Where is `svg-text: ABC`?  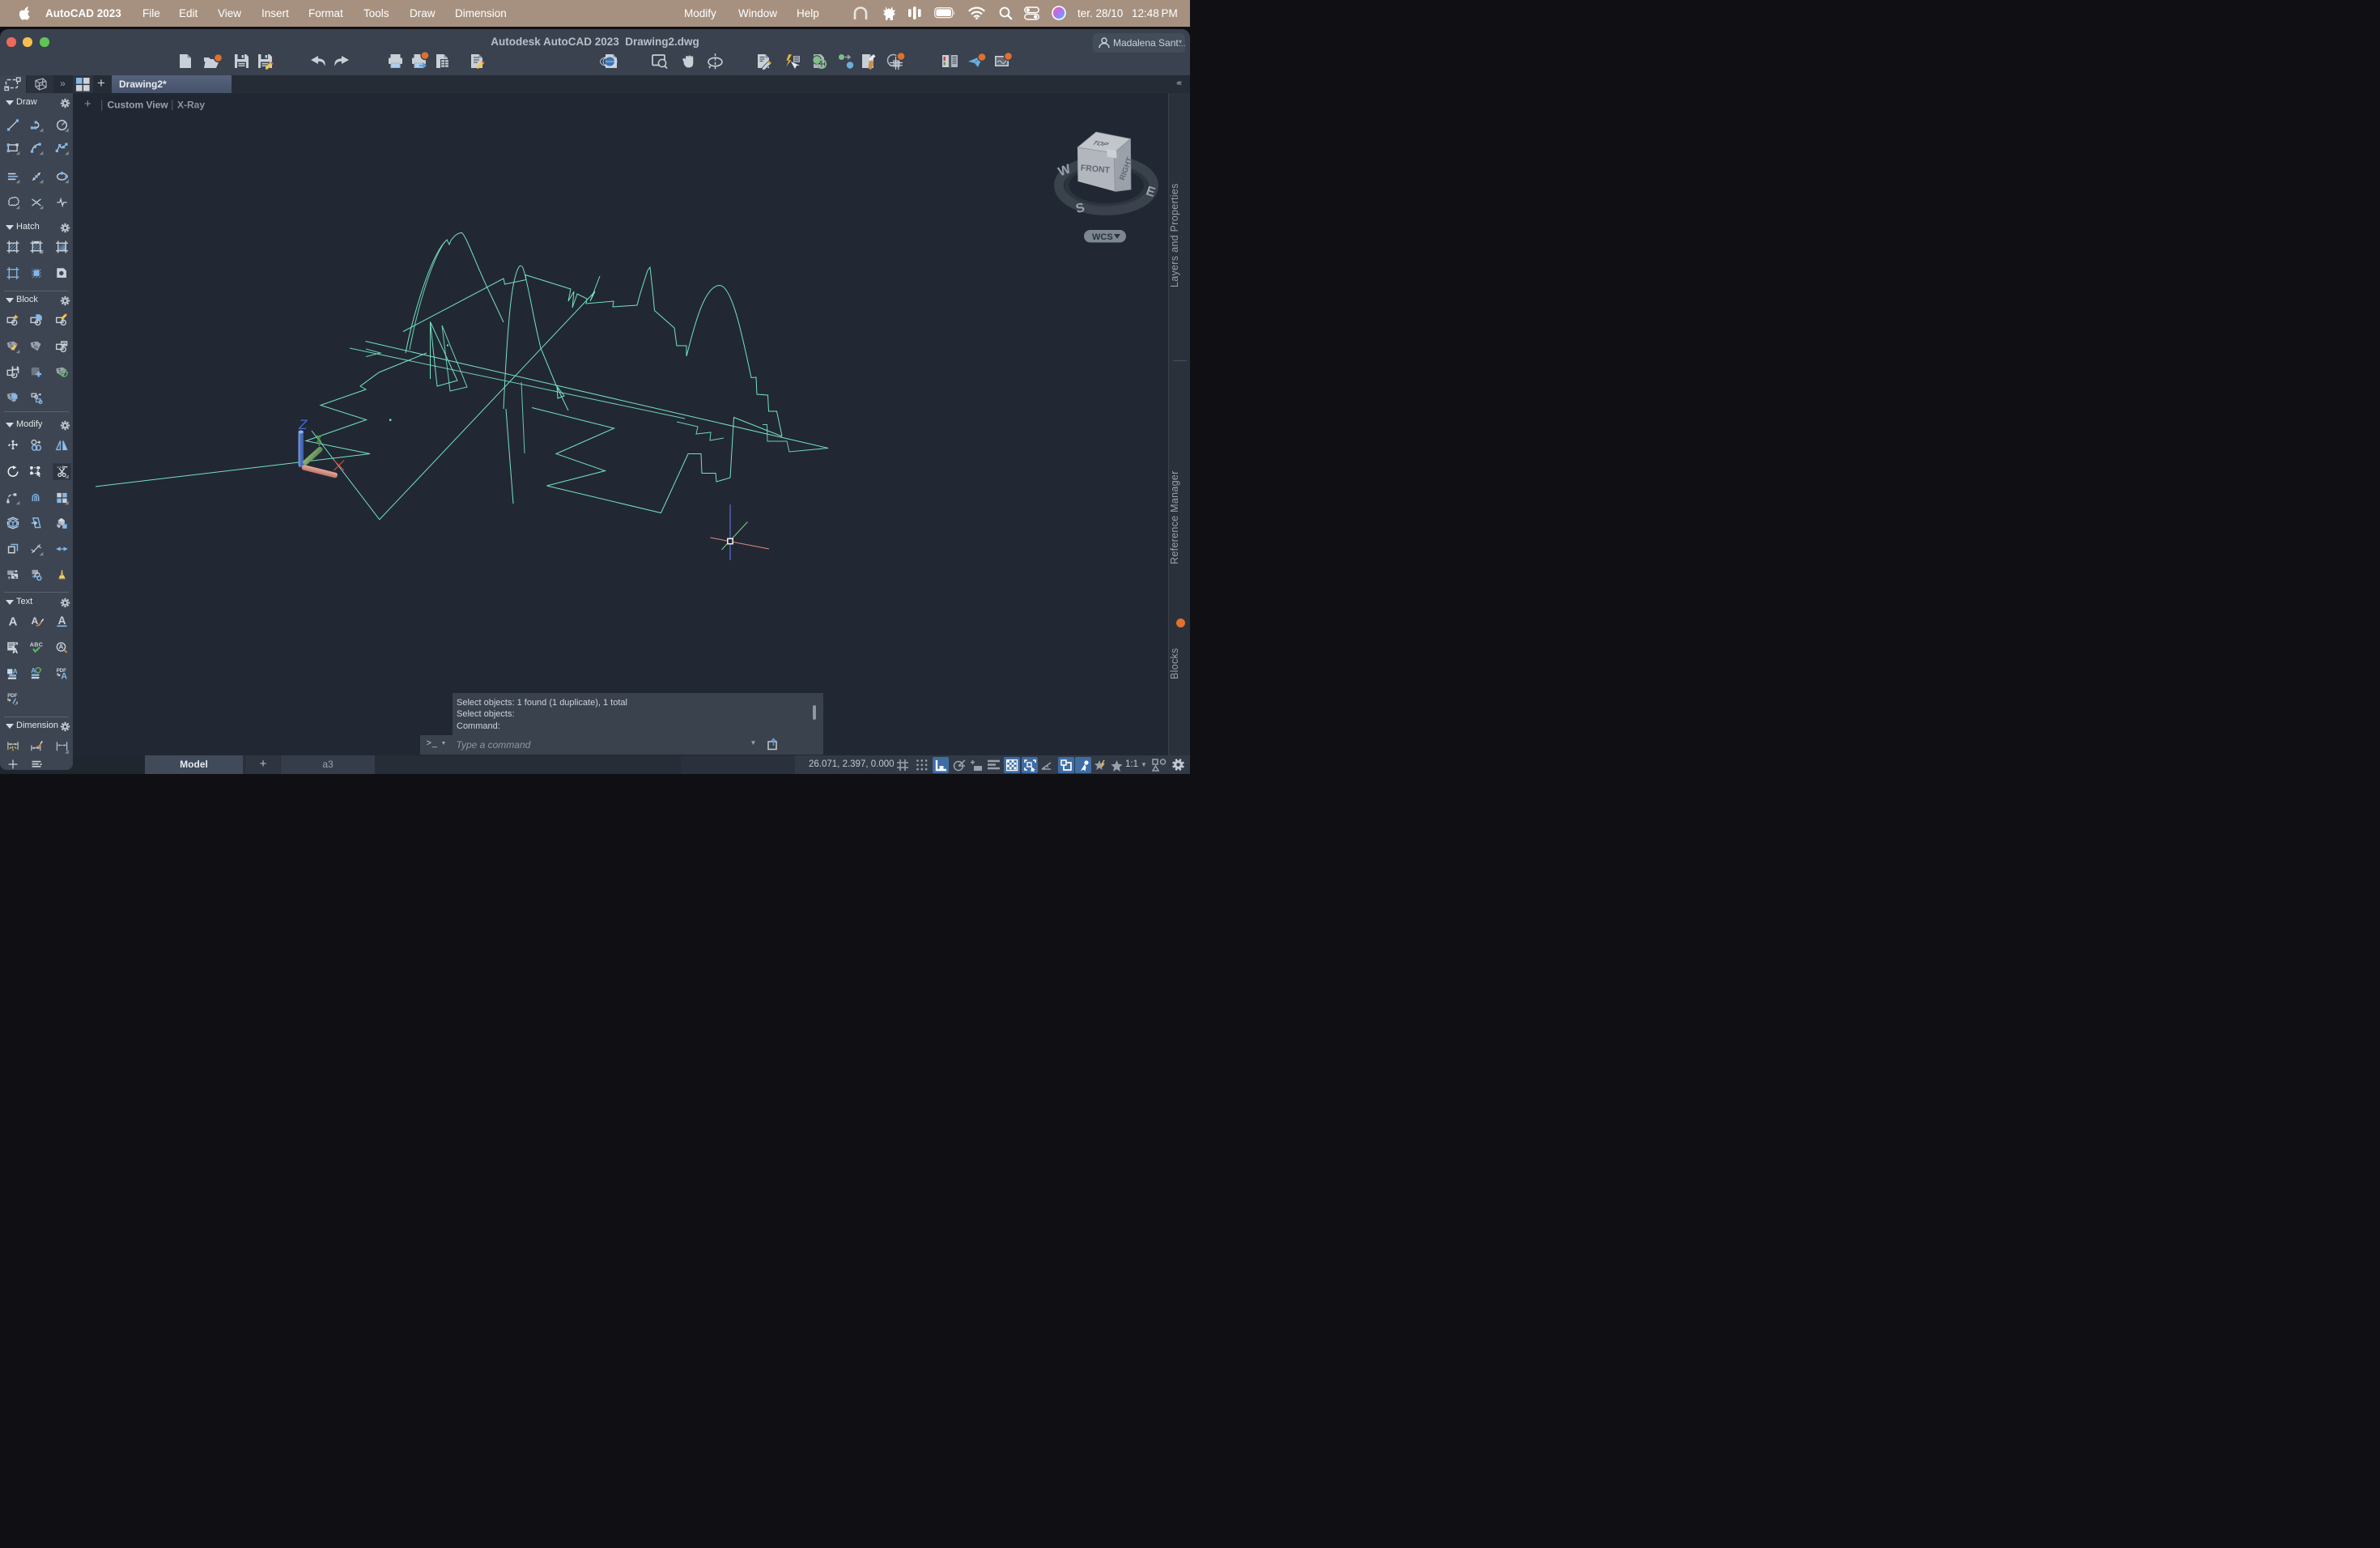 svg-text: ABC is located at coordinates (37, 646).